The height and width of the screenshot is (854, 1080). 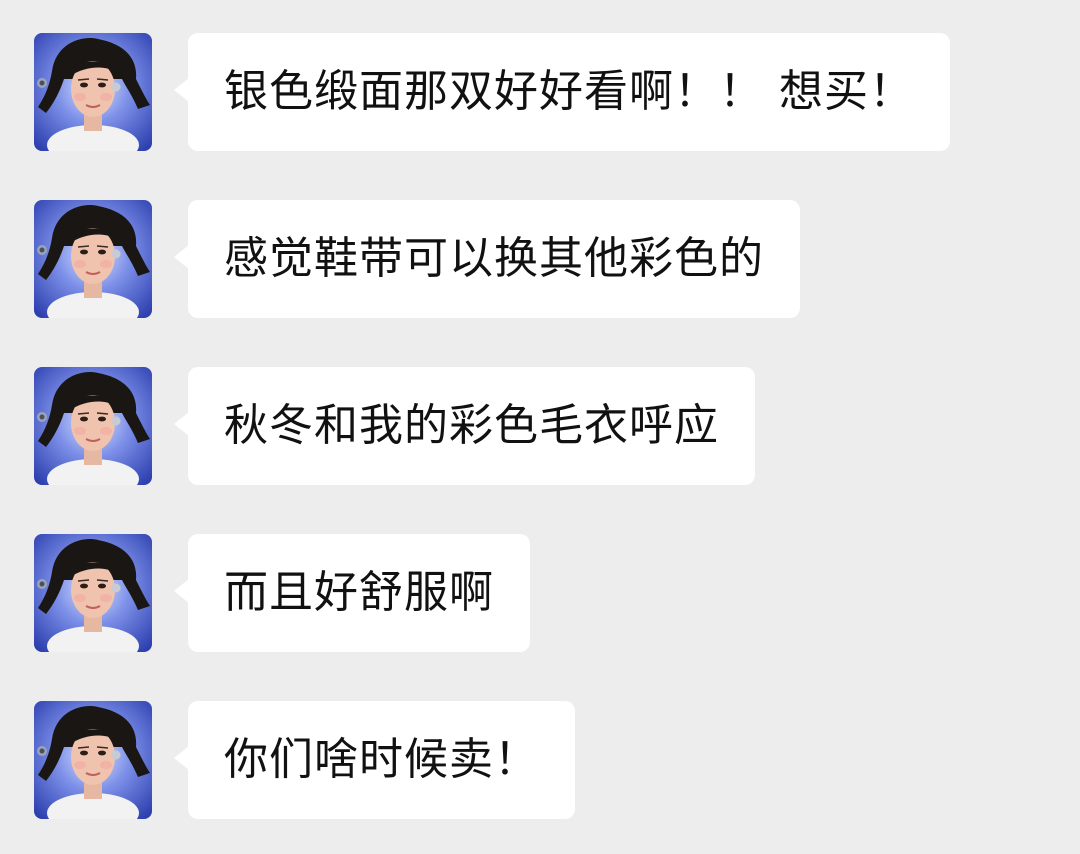 I want to click on chat-message: 银色缎面那双好好看啊！！ 想买！, so click(x=540, y=93).